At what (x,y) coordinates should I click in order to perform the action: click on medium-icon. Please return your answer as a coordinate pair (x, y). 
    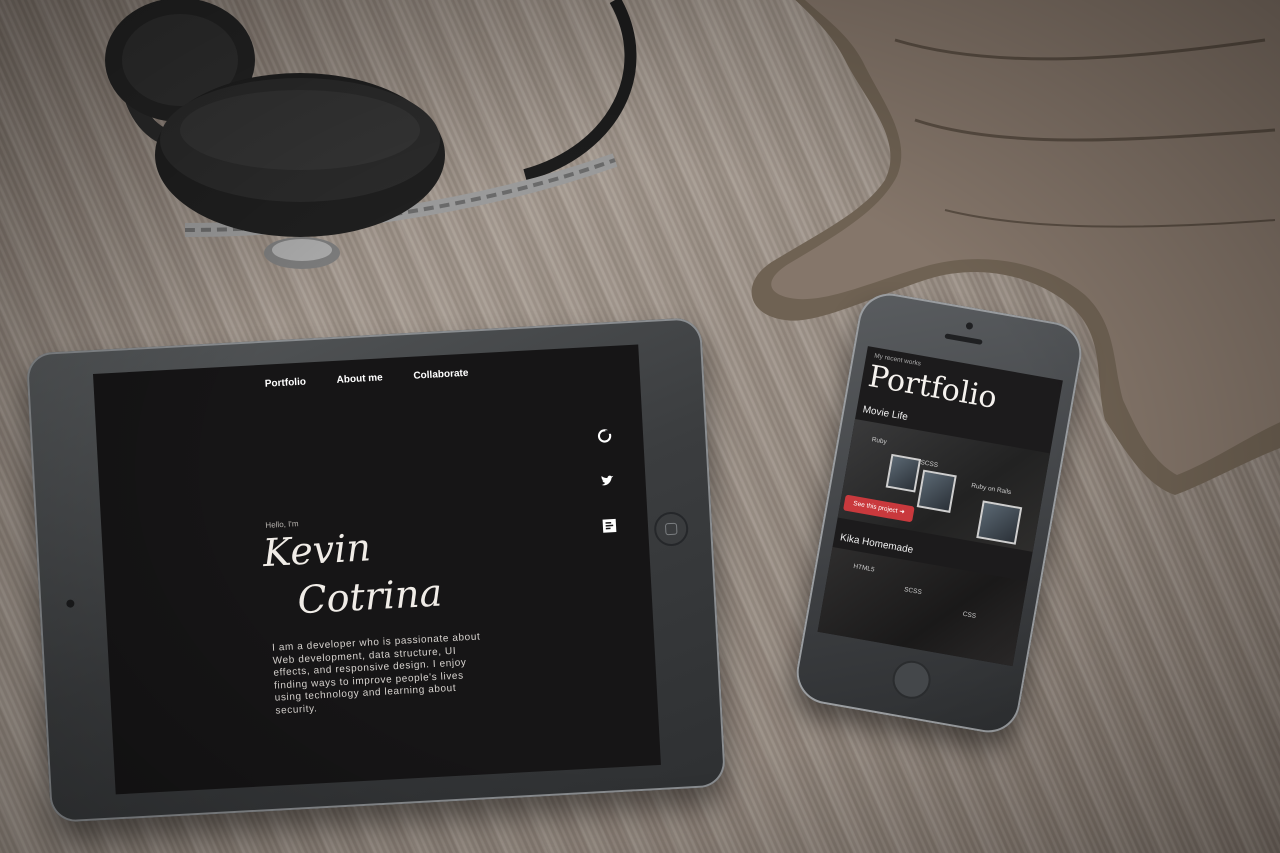
    Looking at the image, I should click on (610, 526).